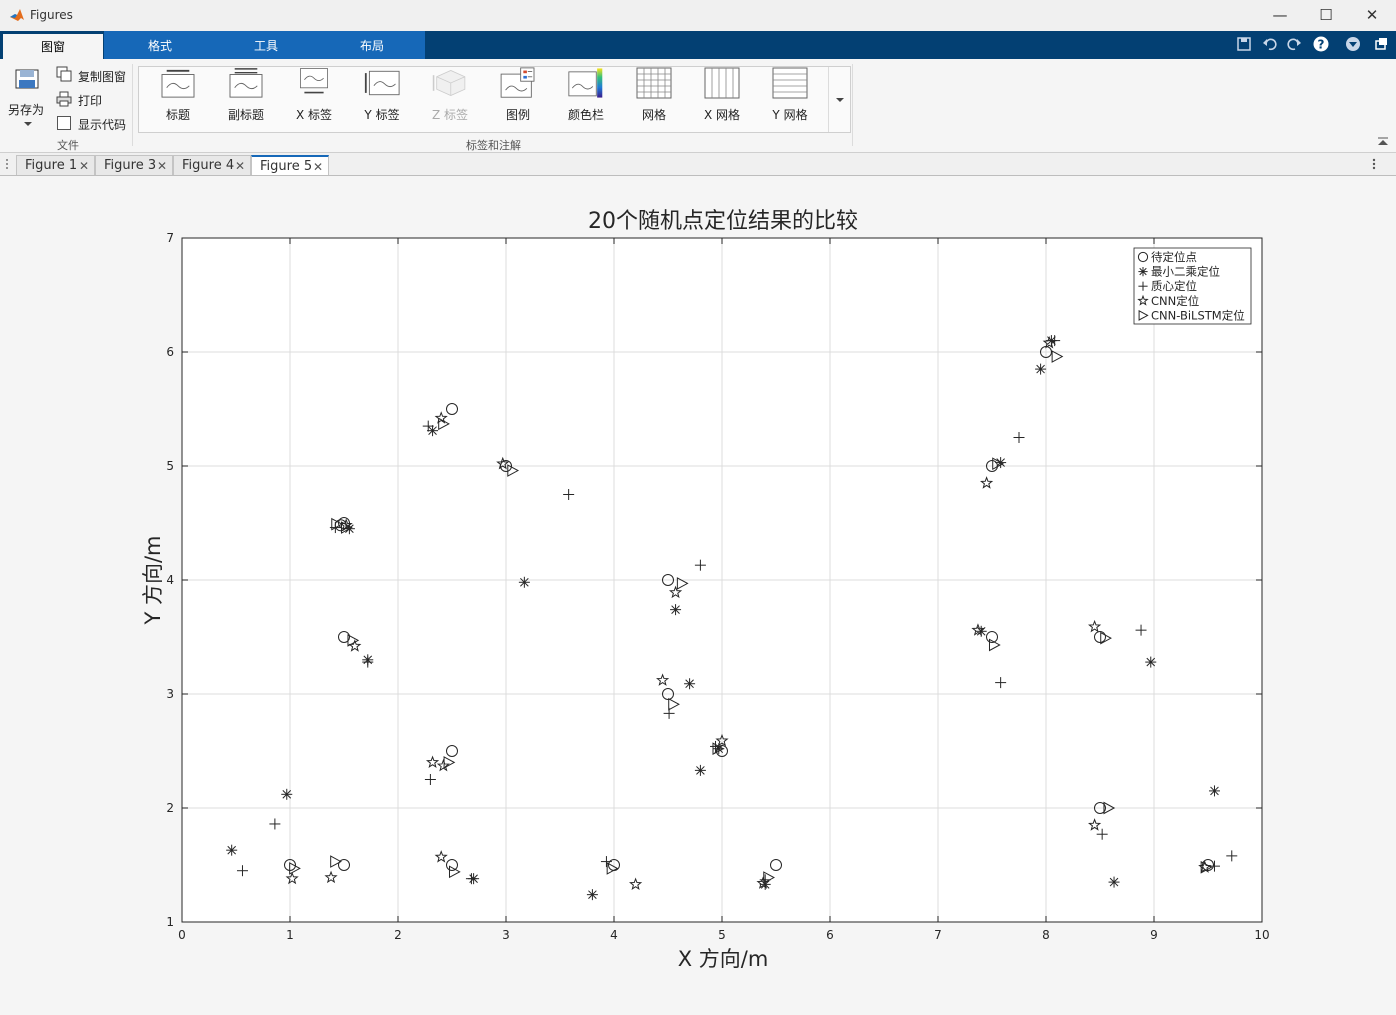  Describe the element at coordinates (722, 115) in the screenshot. I see `xgrid-button-label: X 网格` at that location.